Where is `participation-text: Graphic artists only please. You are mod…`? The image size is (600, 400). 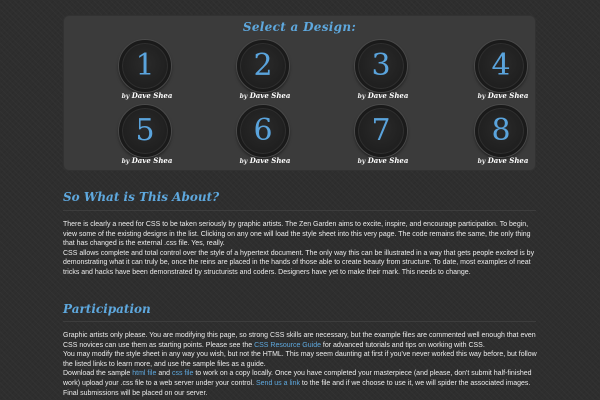 participation-text: Graphic artists only please. You are mod… is located at coordinates (303, 364).